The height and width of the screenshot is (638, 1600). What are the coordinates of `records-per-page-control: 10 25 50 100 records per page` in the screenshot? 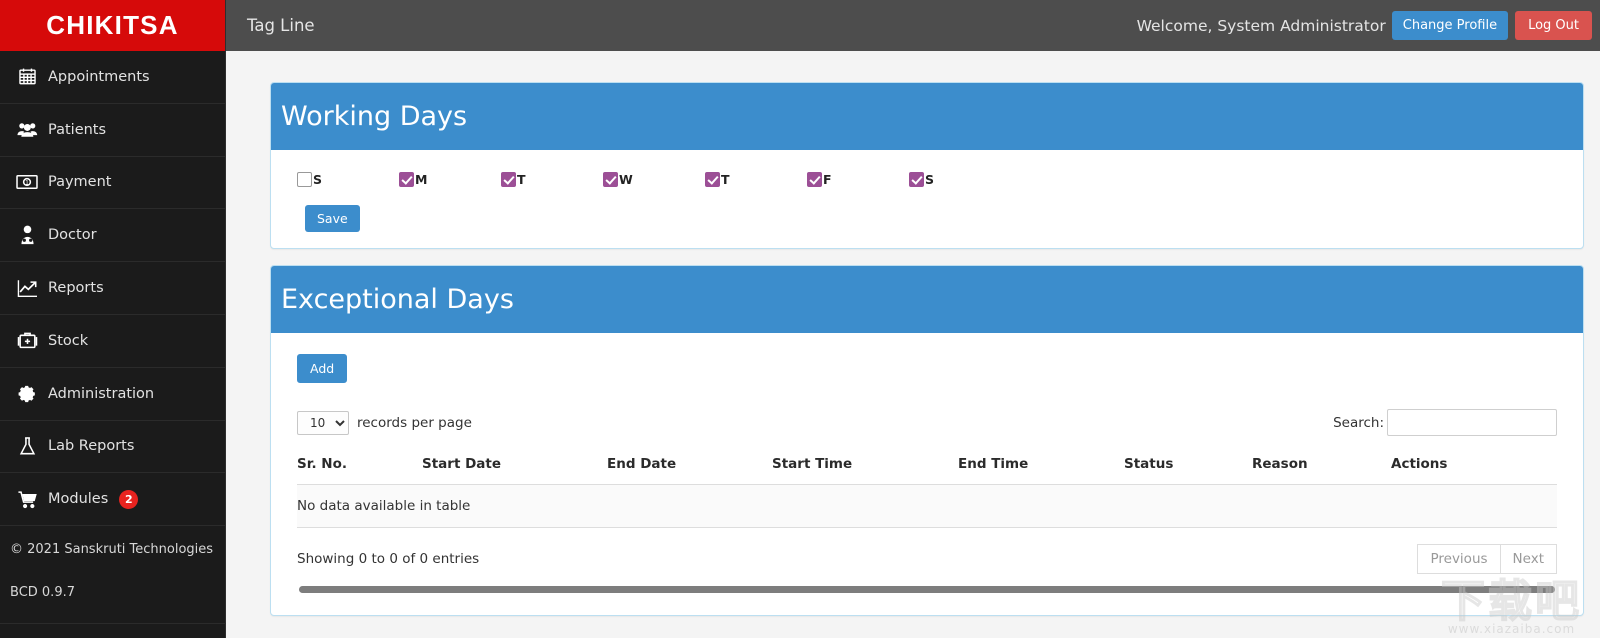 It's located at (384, 422).